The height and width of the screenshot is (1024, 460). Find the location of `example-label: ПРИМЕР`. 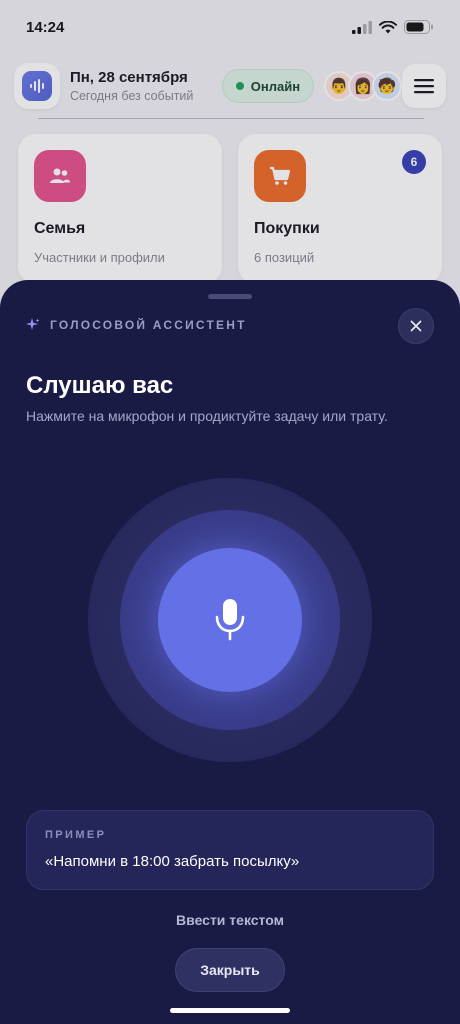

example-label: ПРИМЕР is located at coordinates (76, 835).